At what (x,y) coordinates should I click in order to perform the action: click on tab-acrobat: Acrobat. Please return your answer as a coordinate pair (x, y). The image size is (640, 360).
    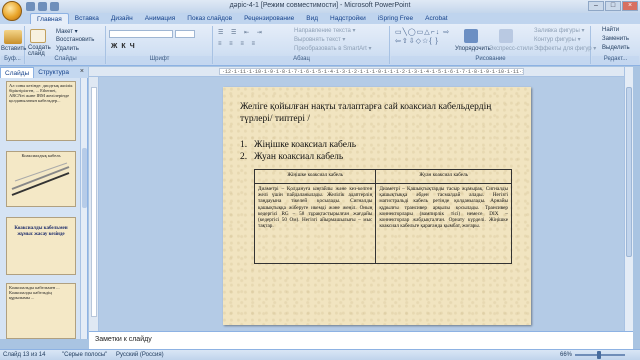
    Looking at the image, I should click on (436, 18).